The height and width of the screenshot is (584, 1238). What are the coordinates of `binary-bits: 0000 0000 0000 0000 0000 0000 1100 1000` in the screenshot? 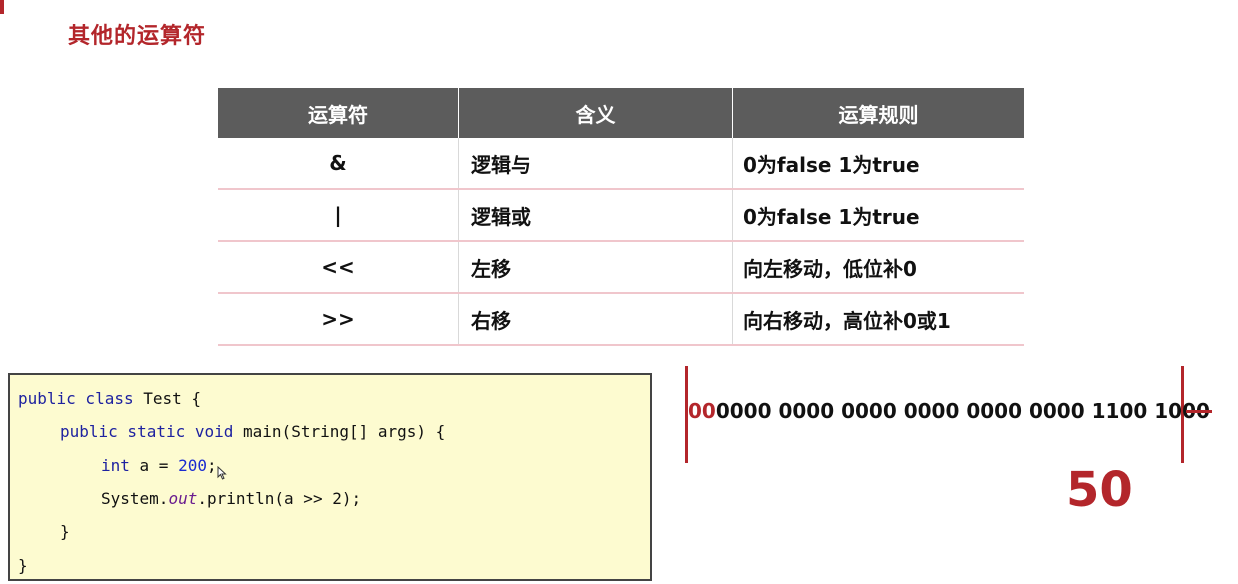 It's located at (962, 411).